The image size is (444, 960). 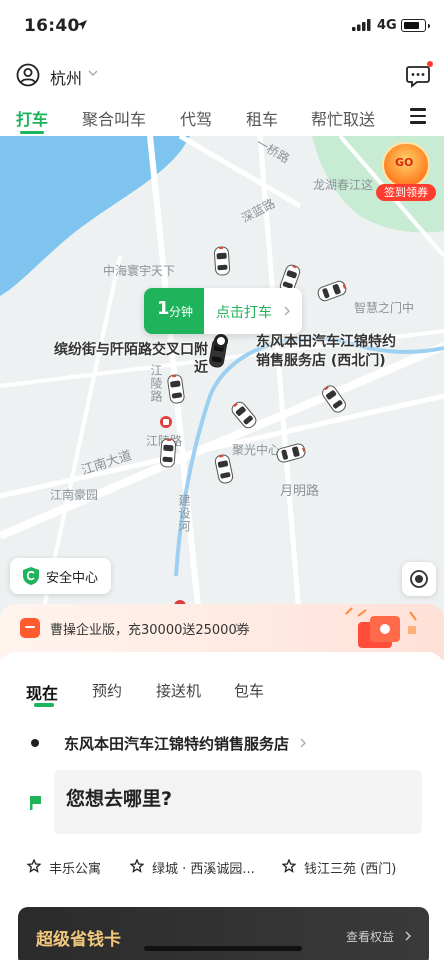 What do you see at coordinates (44, 705) in the screenshot?
I see `mode-active-indicator` at bounding box center [44, 705].